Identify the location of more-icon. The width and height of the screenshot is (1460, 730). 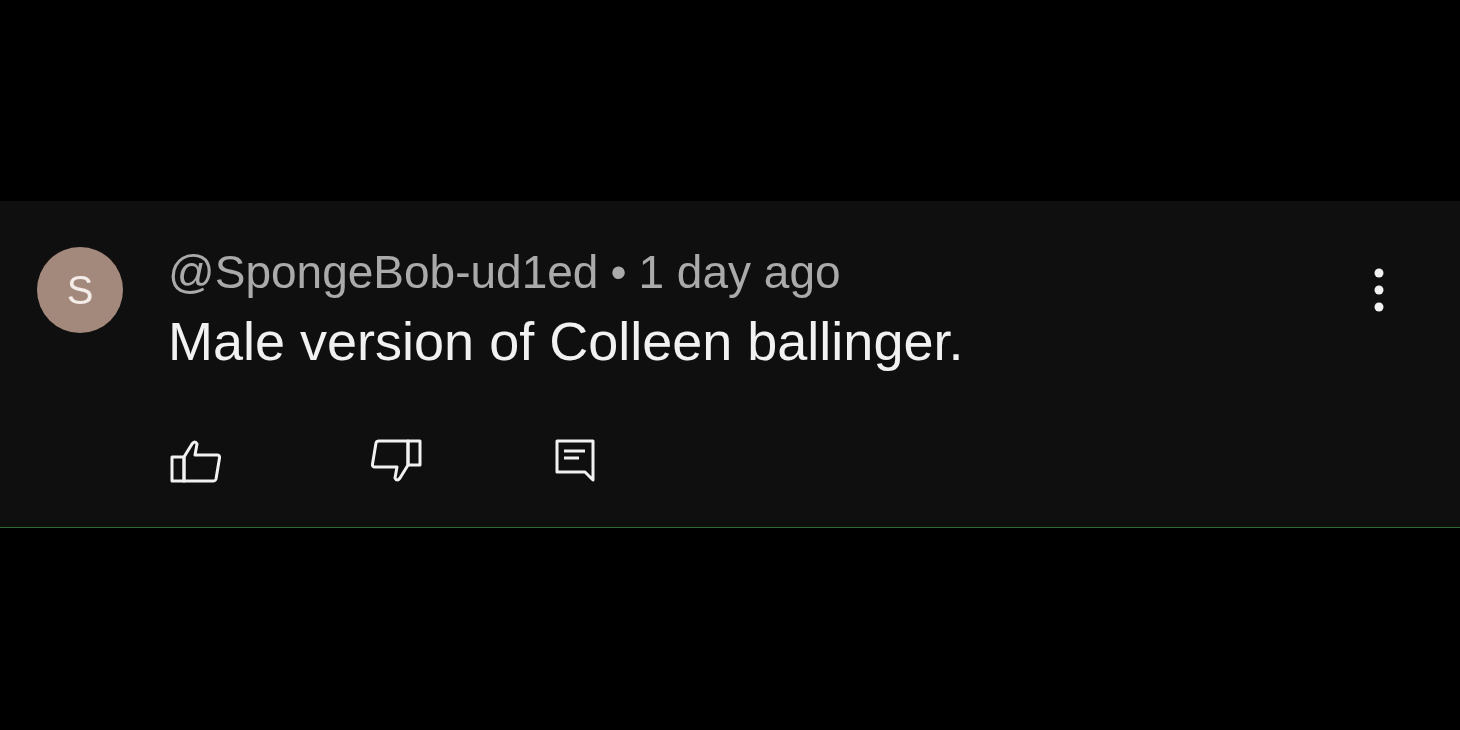
(1379, 290).